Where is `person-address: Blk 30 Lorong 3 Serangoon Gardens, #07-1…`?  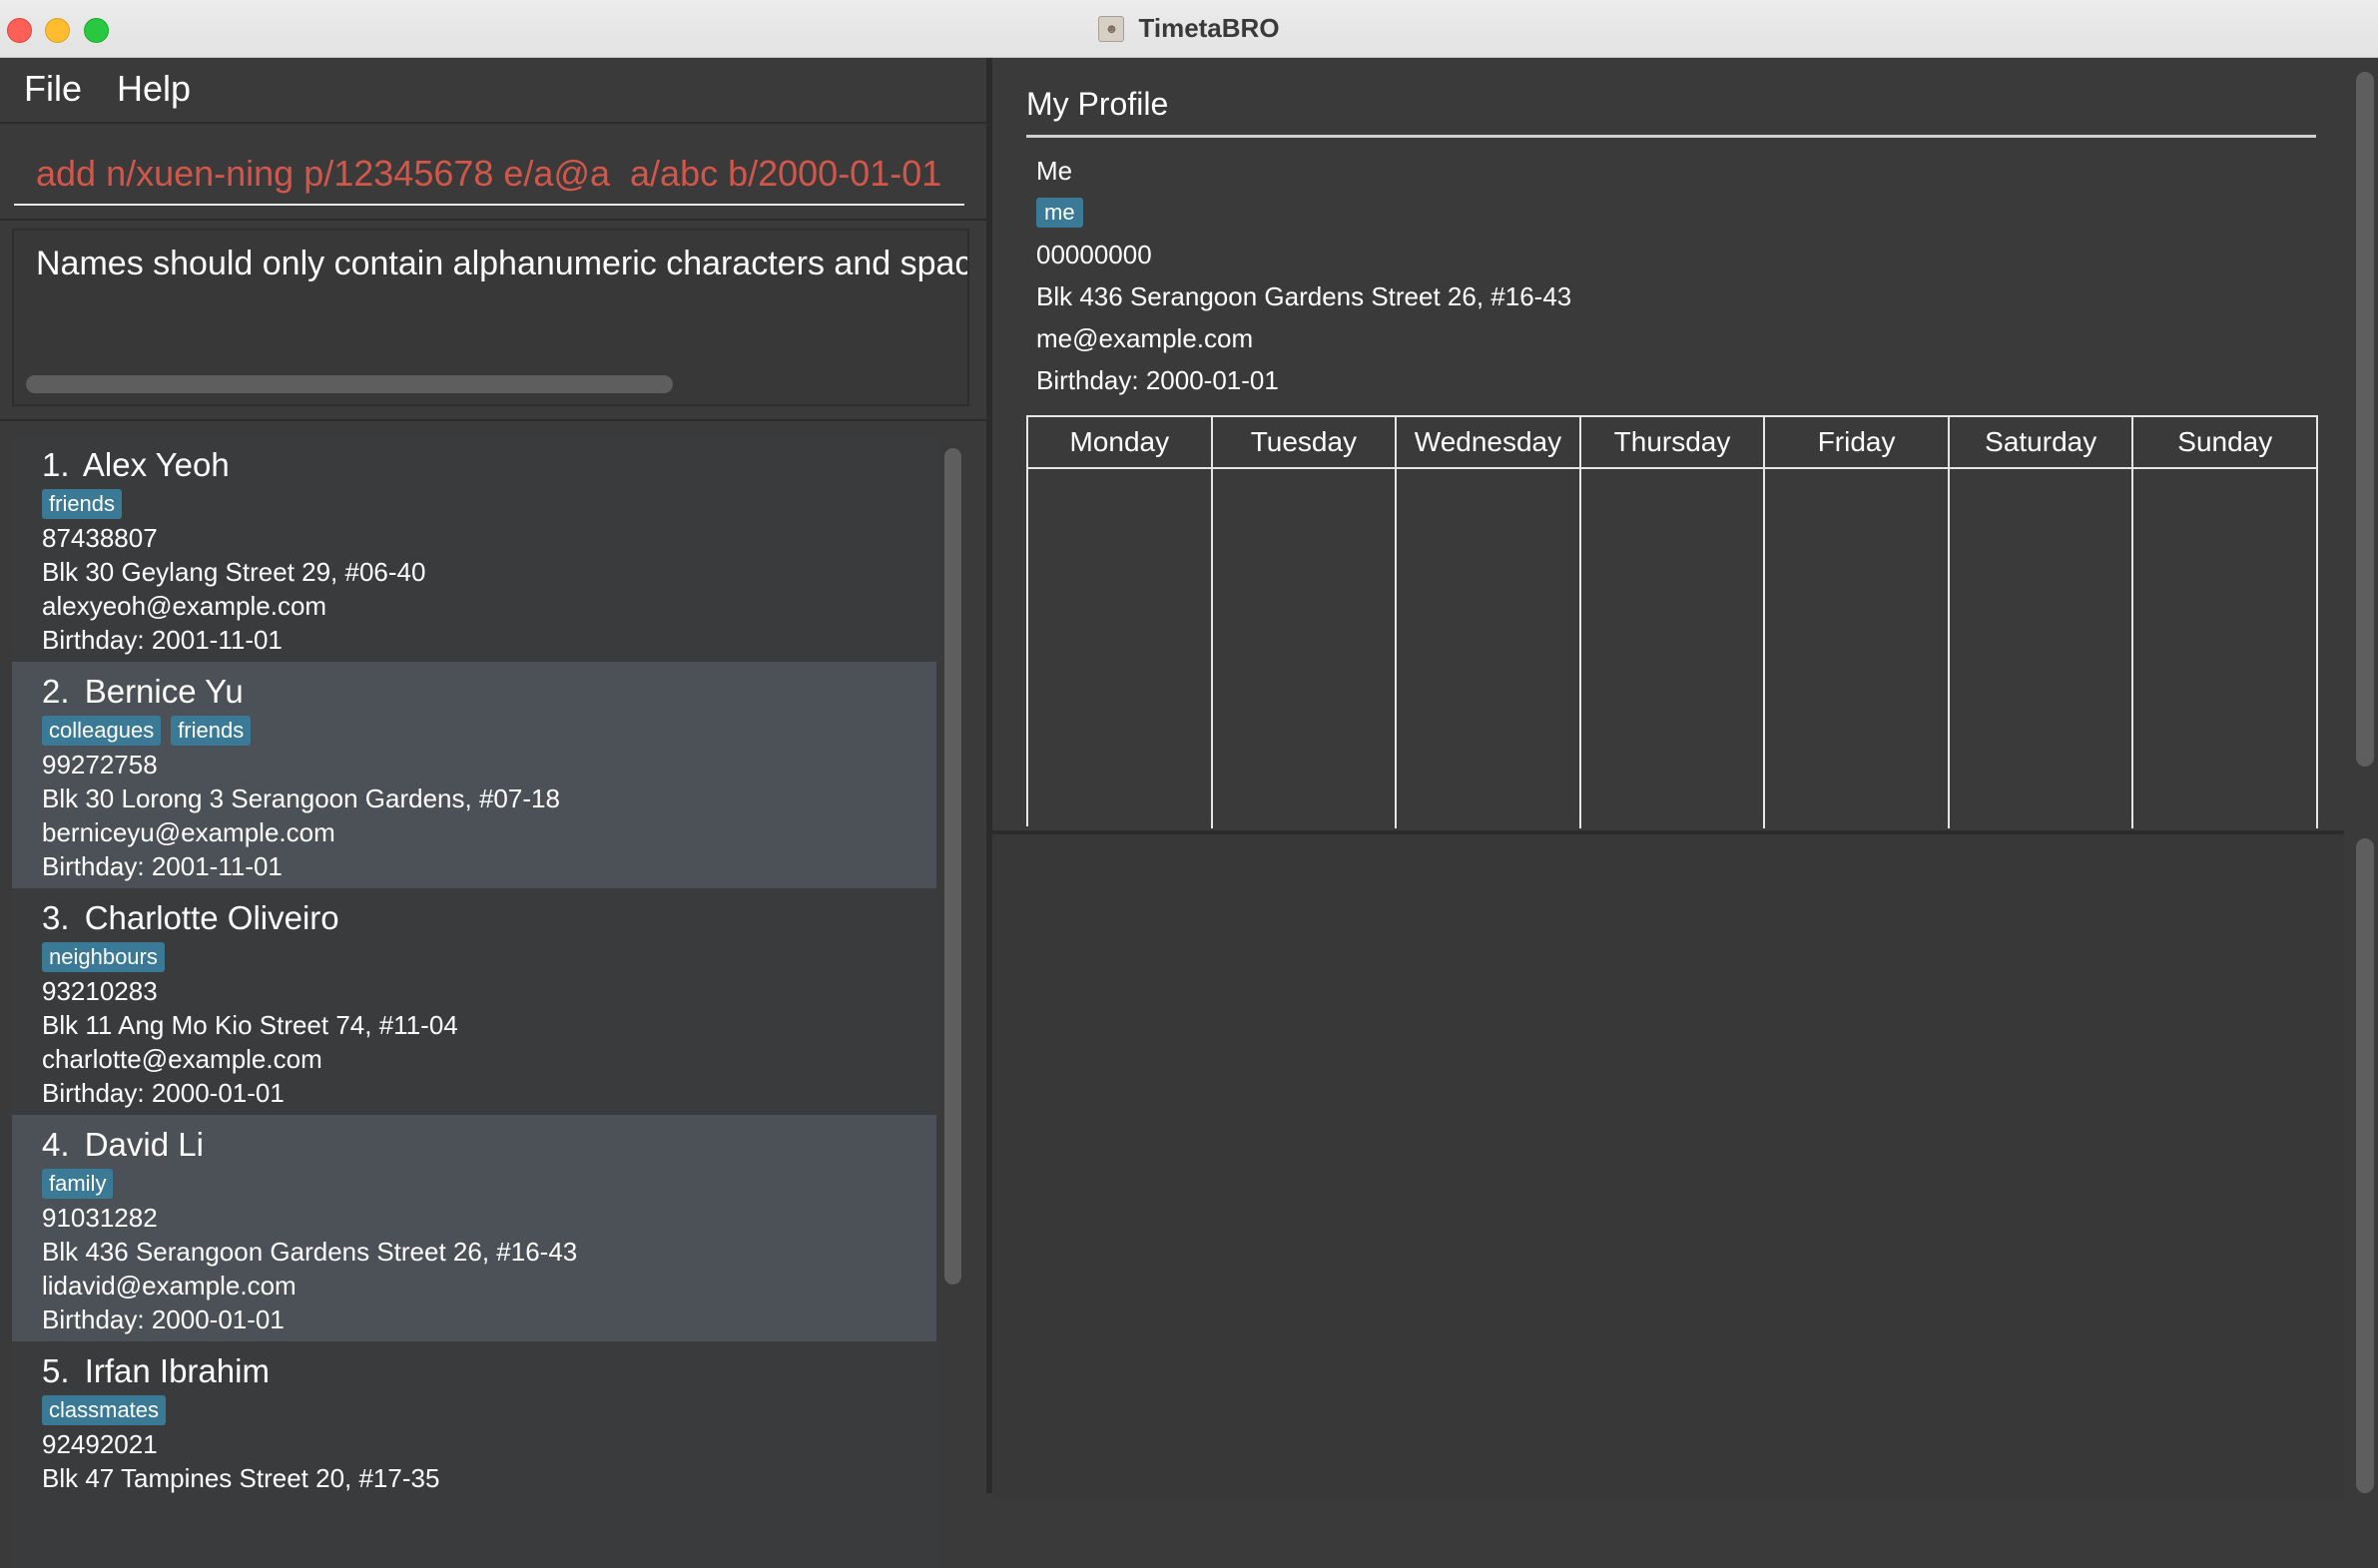 person-address: Blk 30 Lorong 3 Serangoon Gardens, #07-1… is located at coordinates (301, 798).